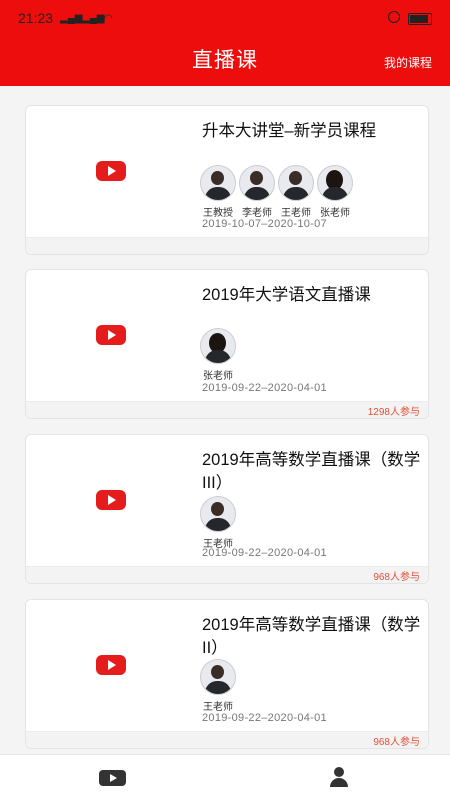 Image resolution: width=450 pixels, height=801 pixels. I want to click on my-courses-link: 我的课程, so click(408, 62).